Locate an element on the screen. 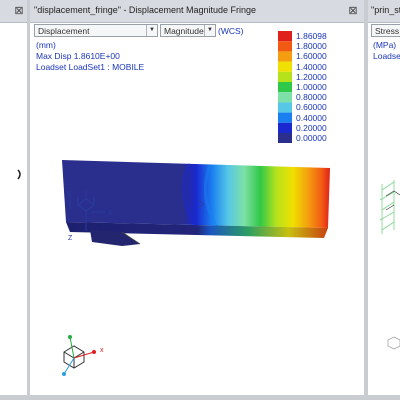  triad-x-label: x is located at coordinates (102, 350).